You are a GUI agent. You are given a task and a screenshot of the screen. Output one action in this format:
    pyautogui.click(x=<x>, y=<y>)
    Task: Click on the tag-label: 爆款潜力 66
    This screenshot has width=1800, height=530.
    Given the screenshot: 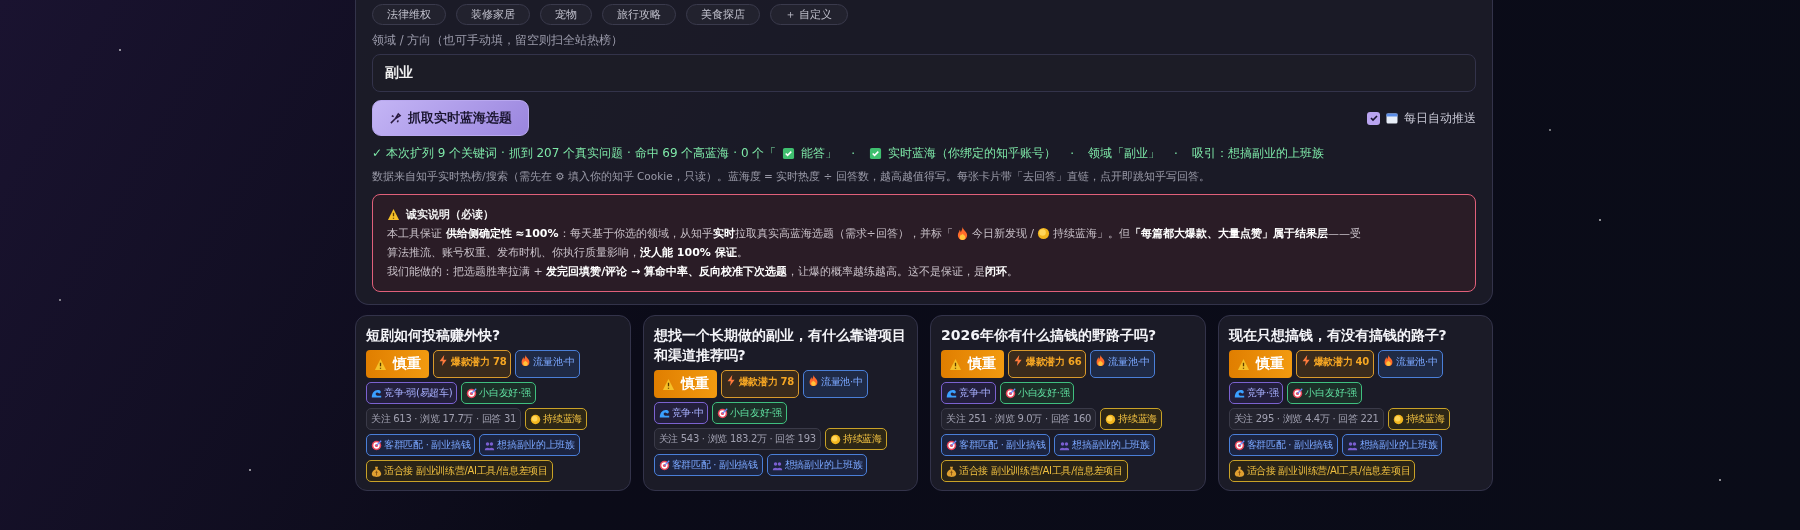 What is the action you would take?
    pyautogui.click(x=1054, y=362)
    